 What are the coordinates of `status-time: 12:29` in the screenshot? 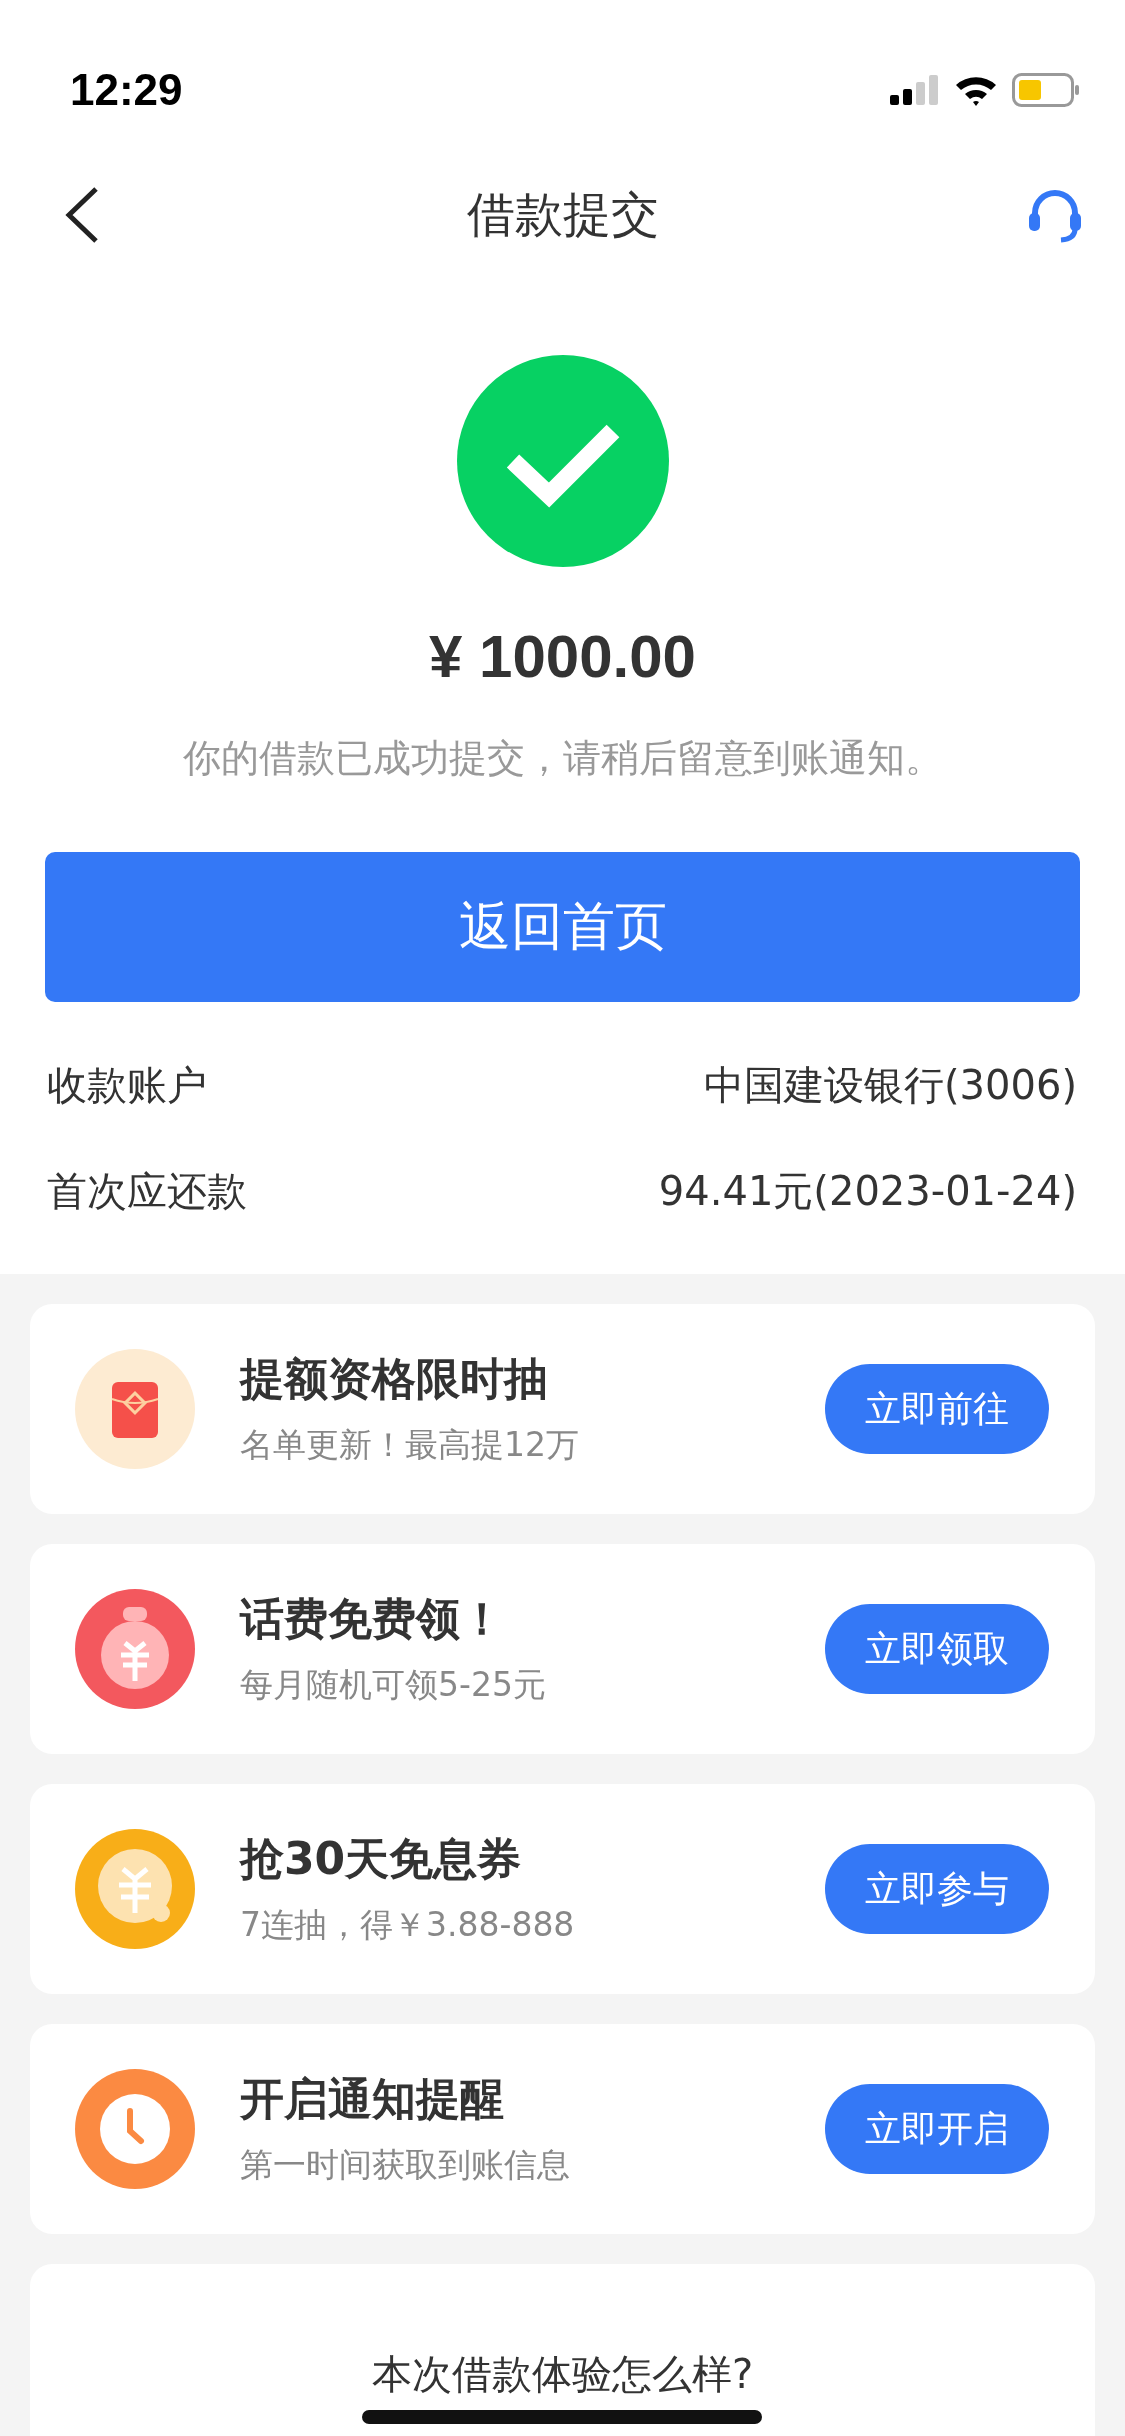 It's located at (126, 90).